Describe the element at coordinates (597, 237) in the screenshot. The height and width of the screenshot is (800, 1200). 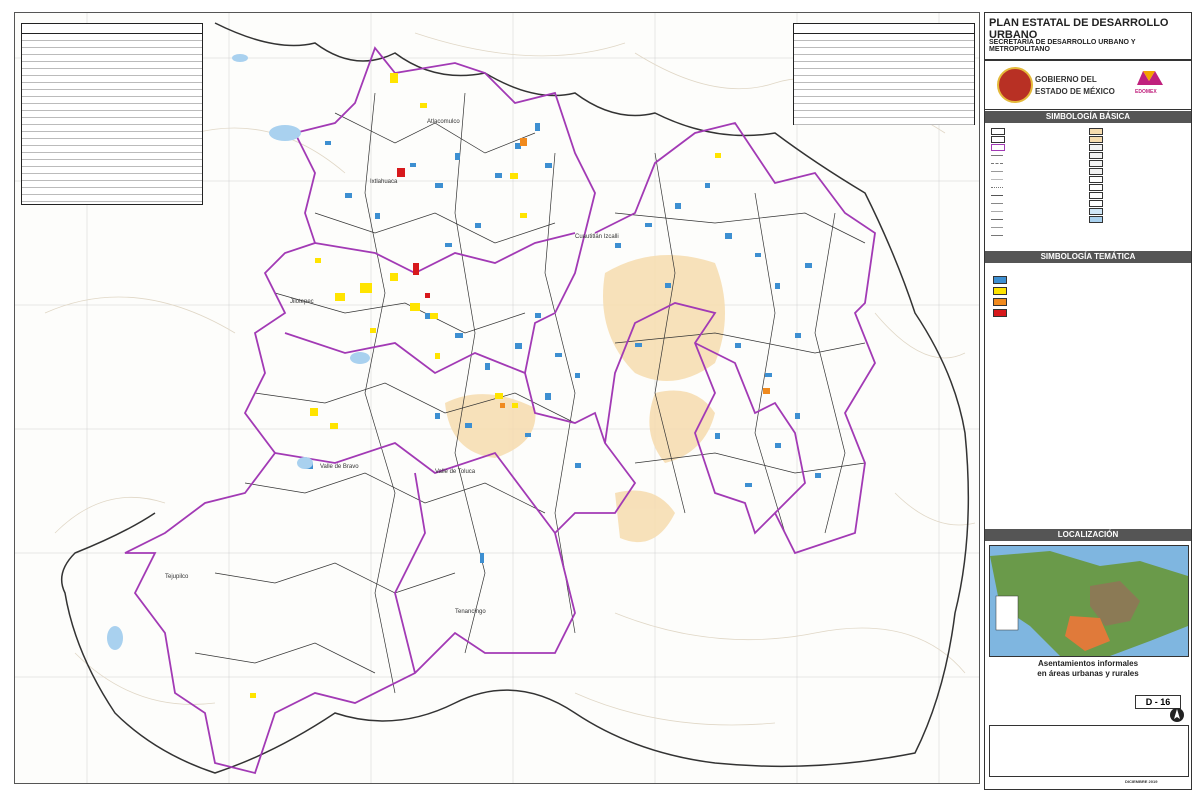
I see `region-label-cuautitlan-izcalli: Cuautitlán Izcalli` at that location.